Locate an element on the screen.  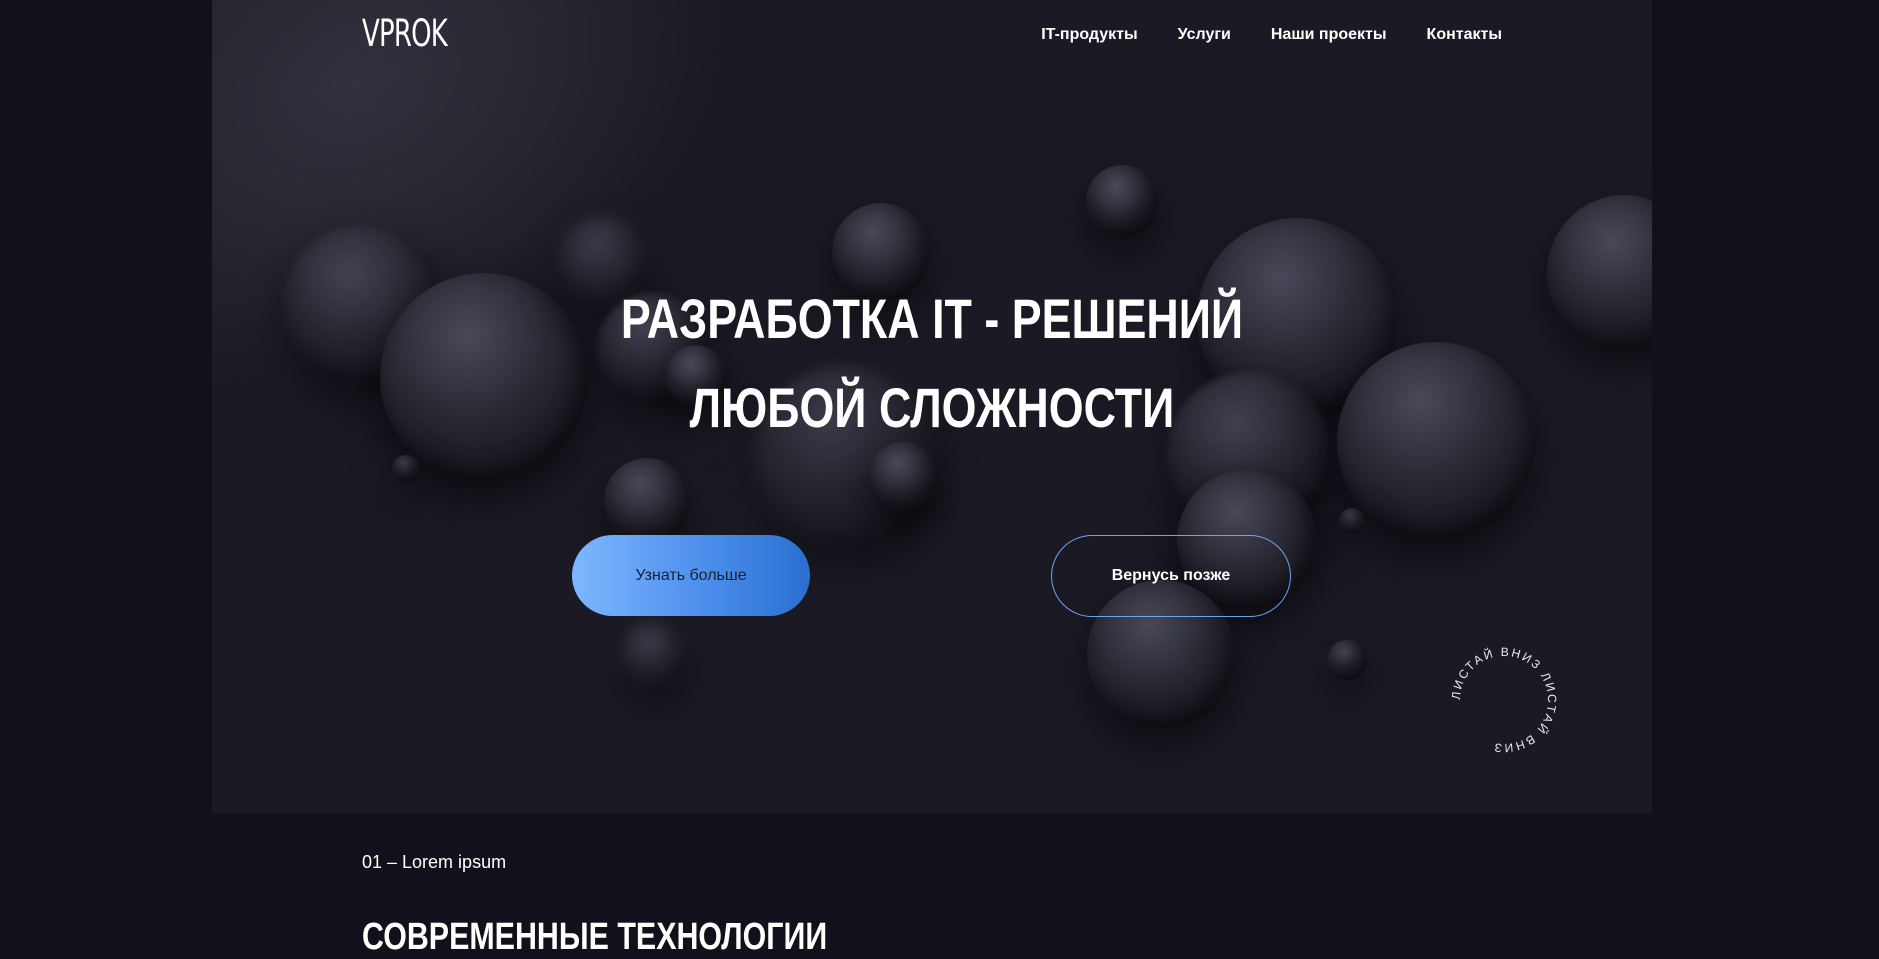
logo: VPROK is located at coordinates (405, 33).